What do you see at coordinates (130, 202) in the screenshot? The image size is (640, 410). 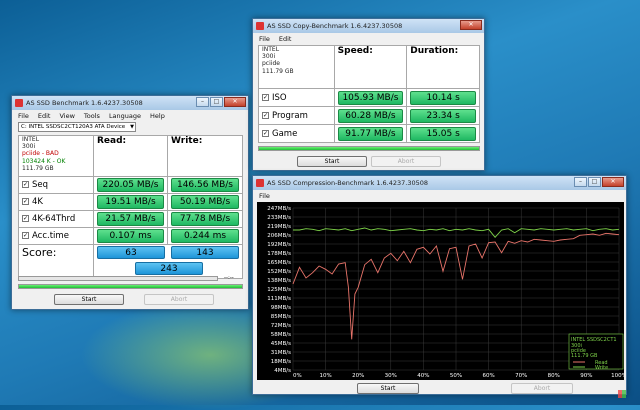 I see `4k-read-value: 19.51 MB/s` at bounding box center [130, 202].